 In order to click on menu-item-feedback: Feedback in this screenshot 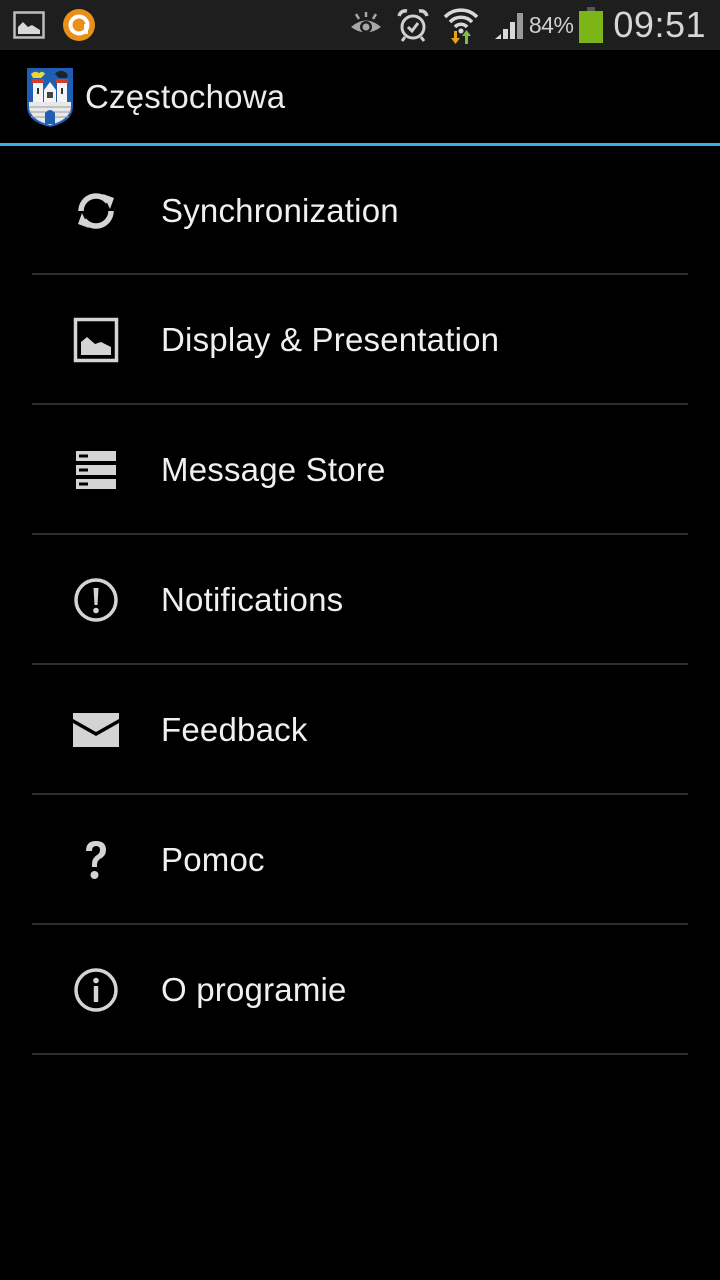, I will do `click(360, 730)`.